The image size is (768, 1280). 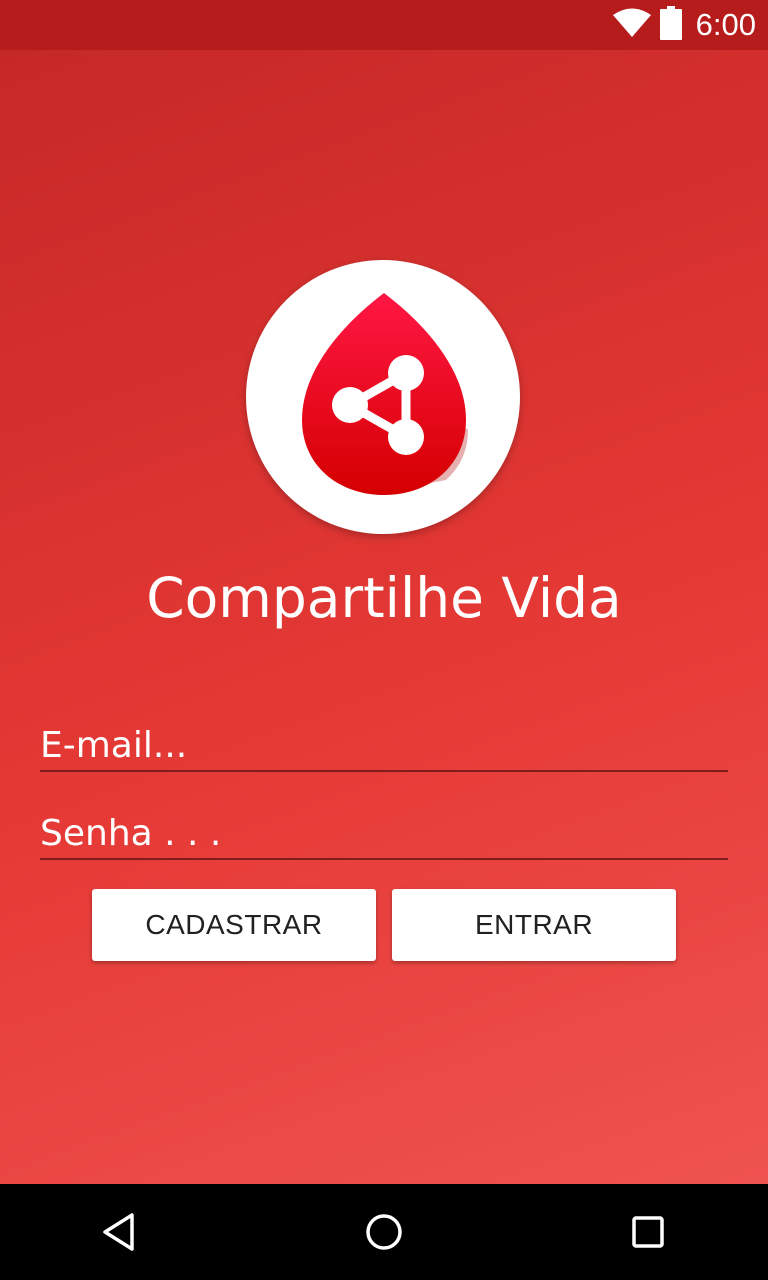 What do you see at coordinates (384, 746) in the screenshot?
I see `email-field` at bounding box center [384, 746].